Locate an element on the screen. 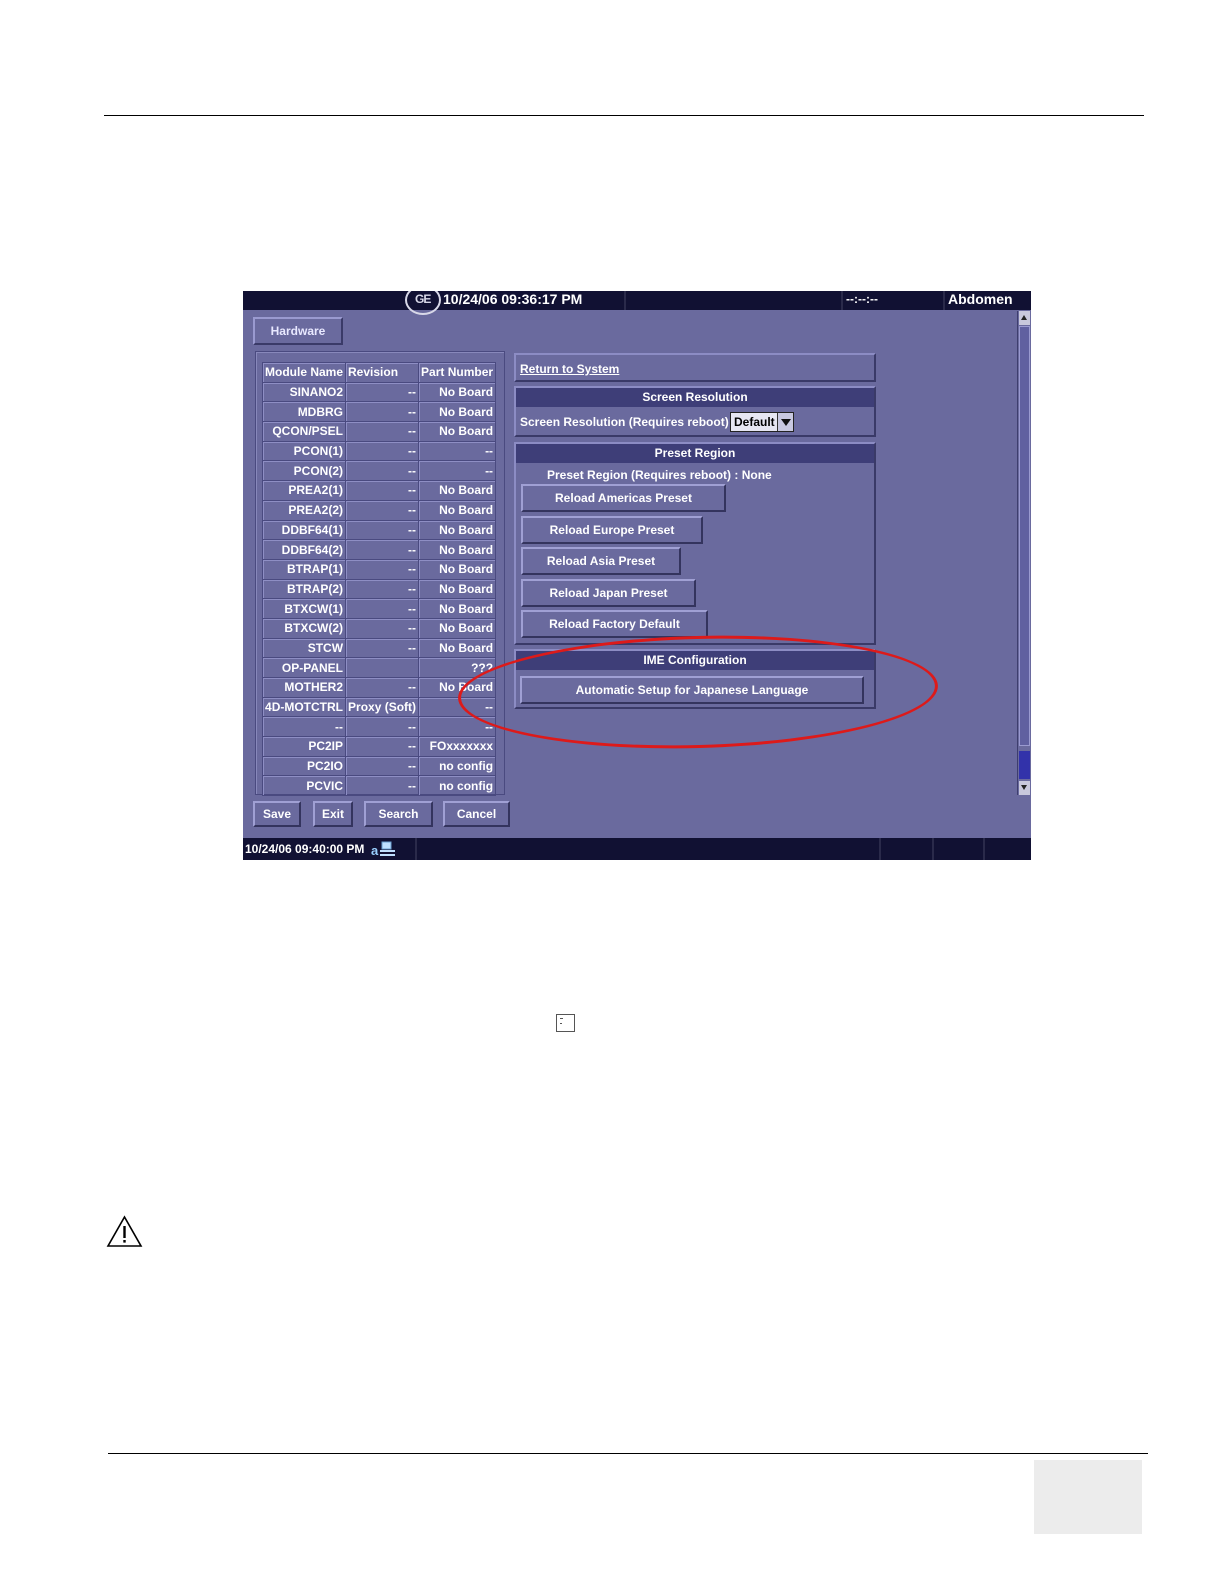  table-row: STCW -- No Board is located at coordinates (379, 648).